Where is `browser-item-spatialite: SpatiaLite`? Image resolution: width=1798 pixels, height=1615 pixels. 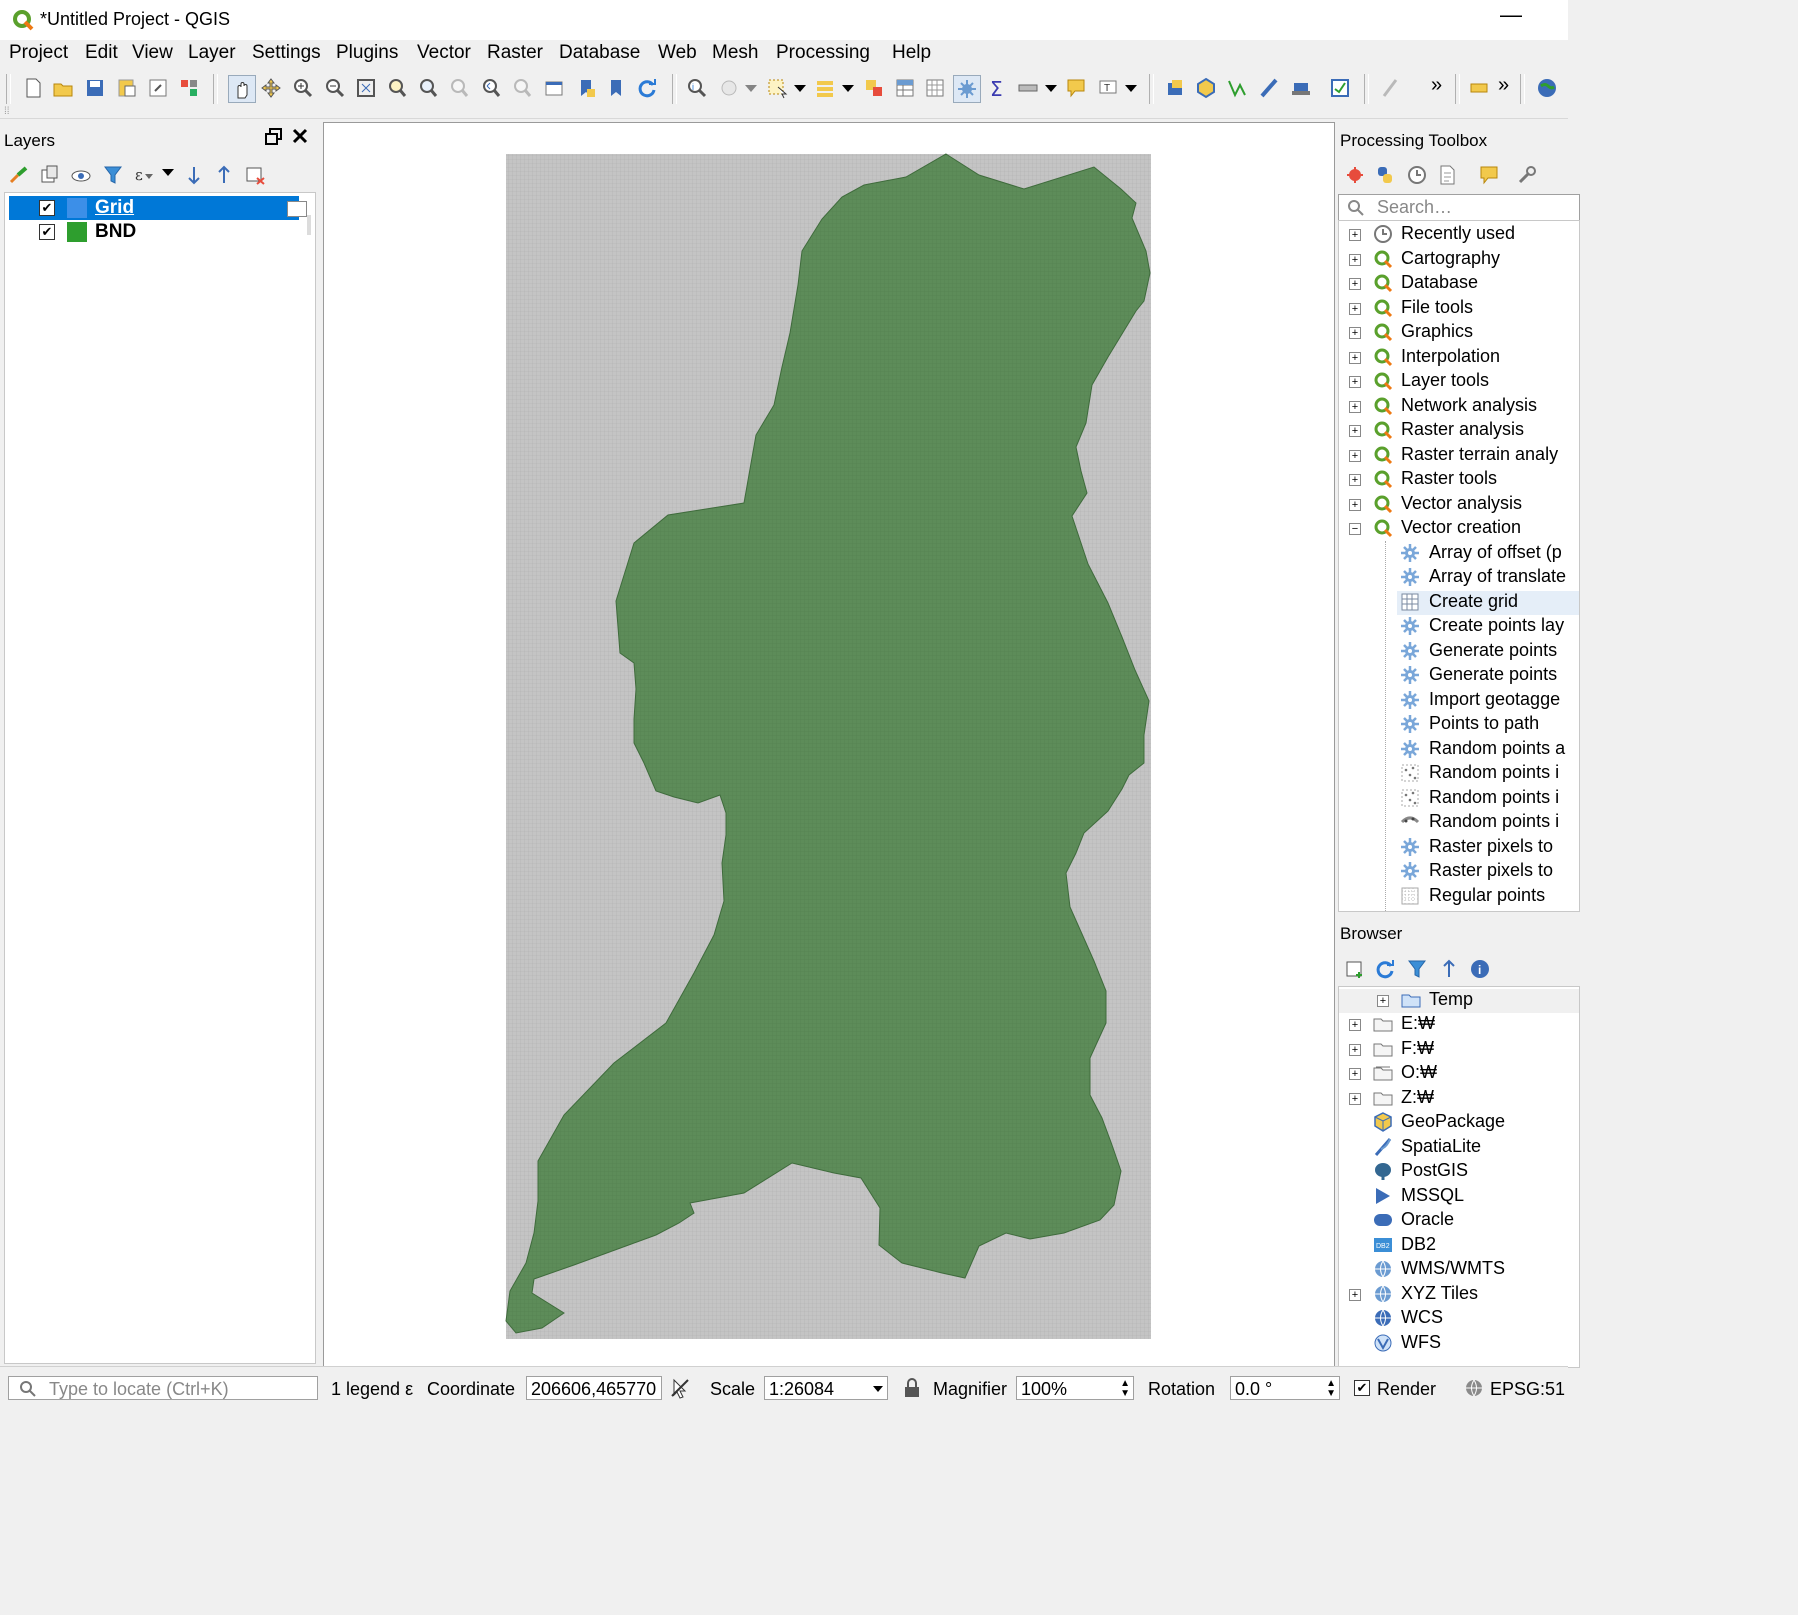 browser-item-spatialite: SpatiaLite is located at coordinates (1459, 1148).